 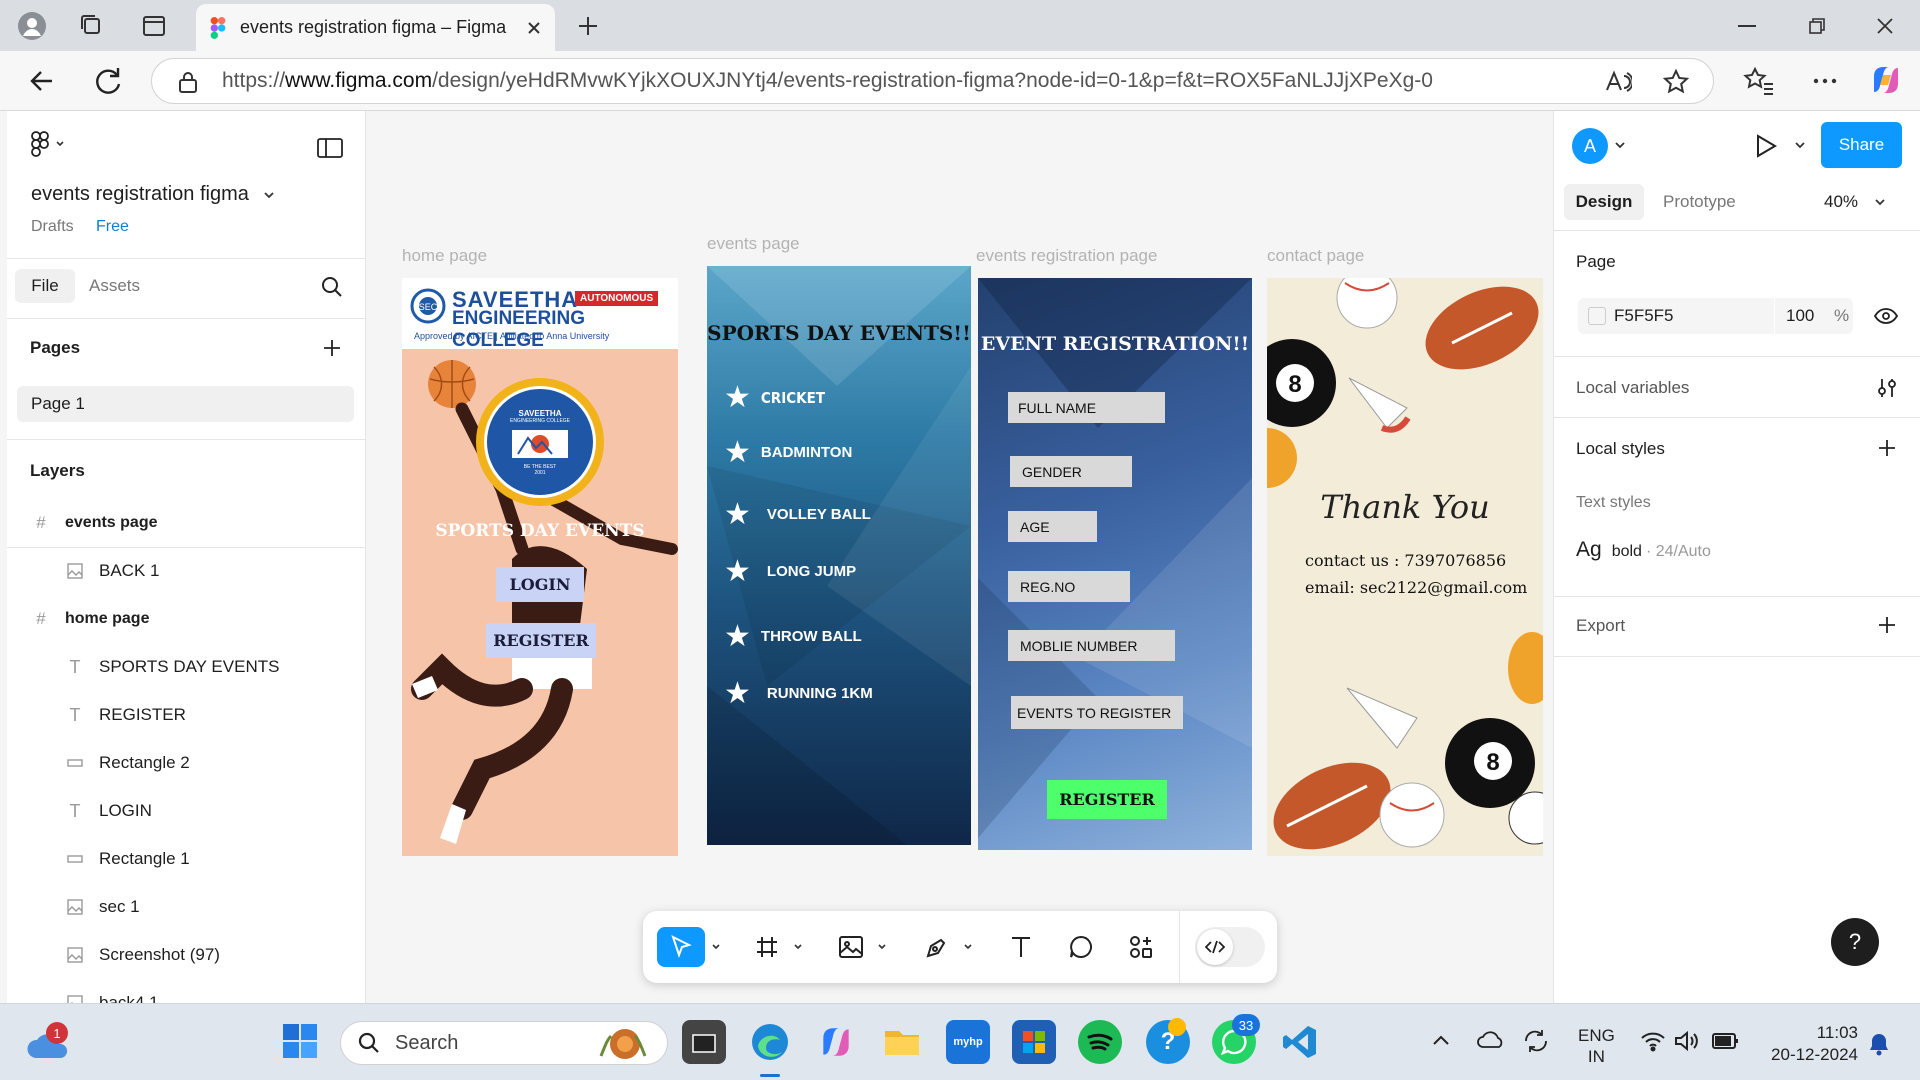 I want to click on event-item: ★ VOLLEY BALL, so click(x=797, y=514).